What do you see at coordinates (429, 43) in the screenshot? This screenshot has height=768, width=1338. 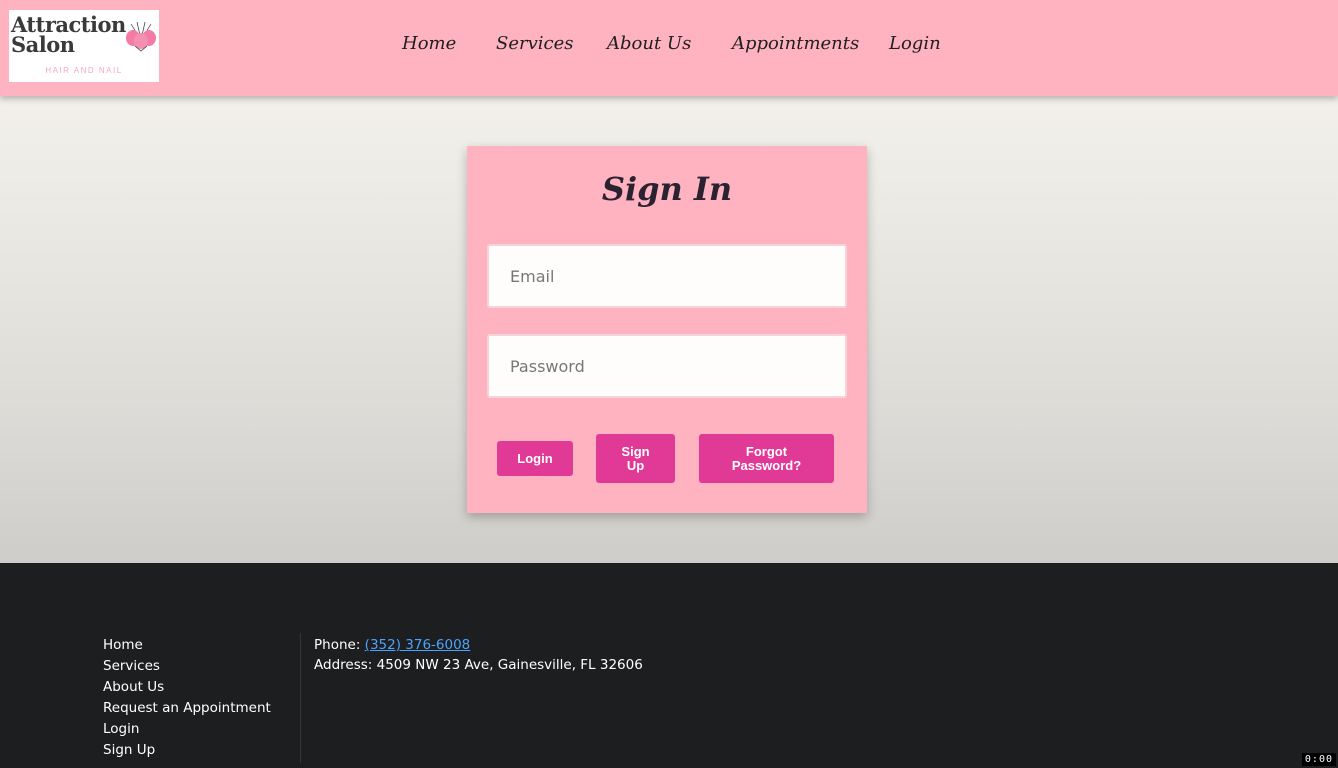 I see `nav-home: Home` at bounding box center [429, 43].